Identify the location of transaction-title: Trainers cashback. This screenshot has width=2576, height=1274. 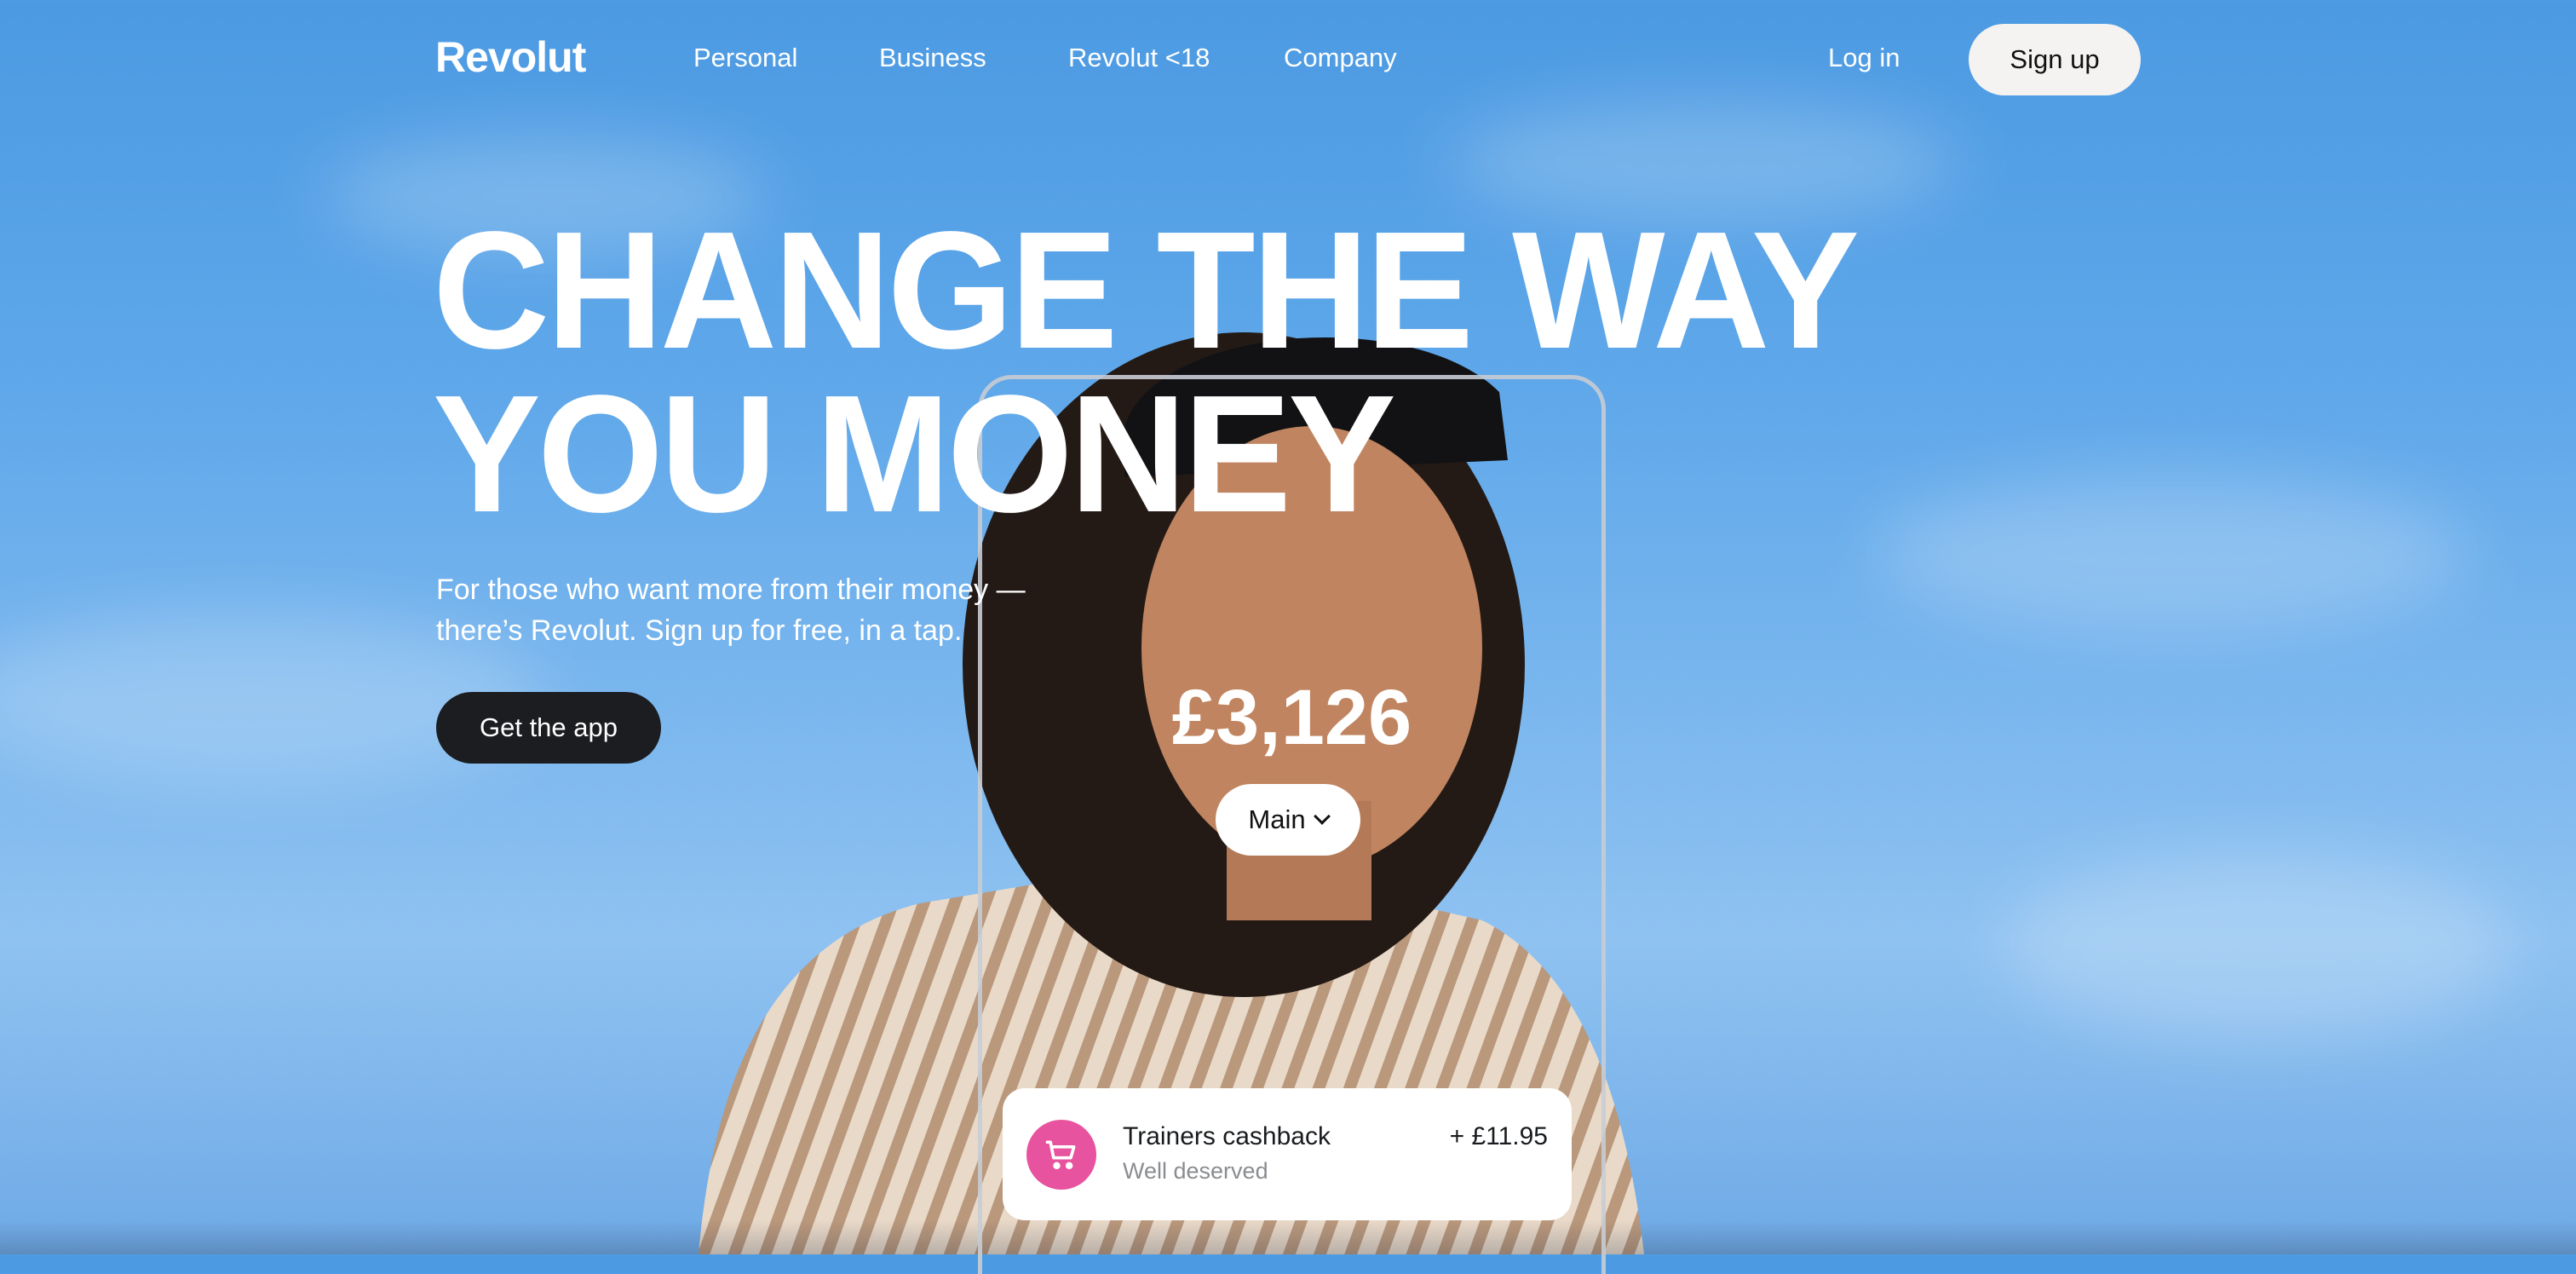
(1227, 1136).